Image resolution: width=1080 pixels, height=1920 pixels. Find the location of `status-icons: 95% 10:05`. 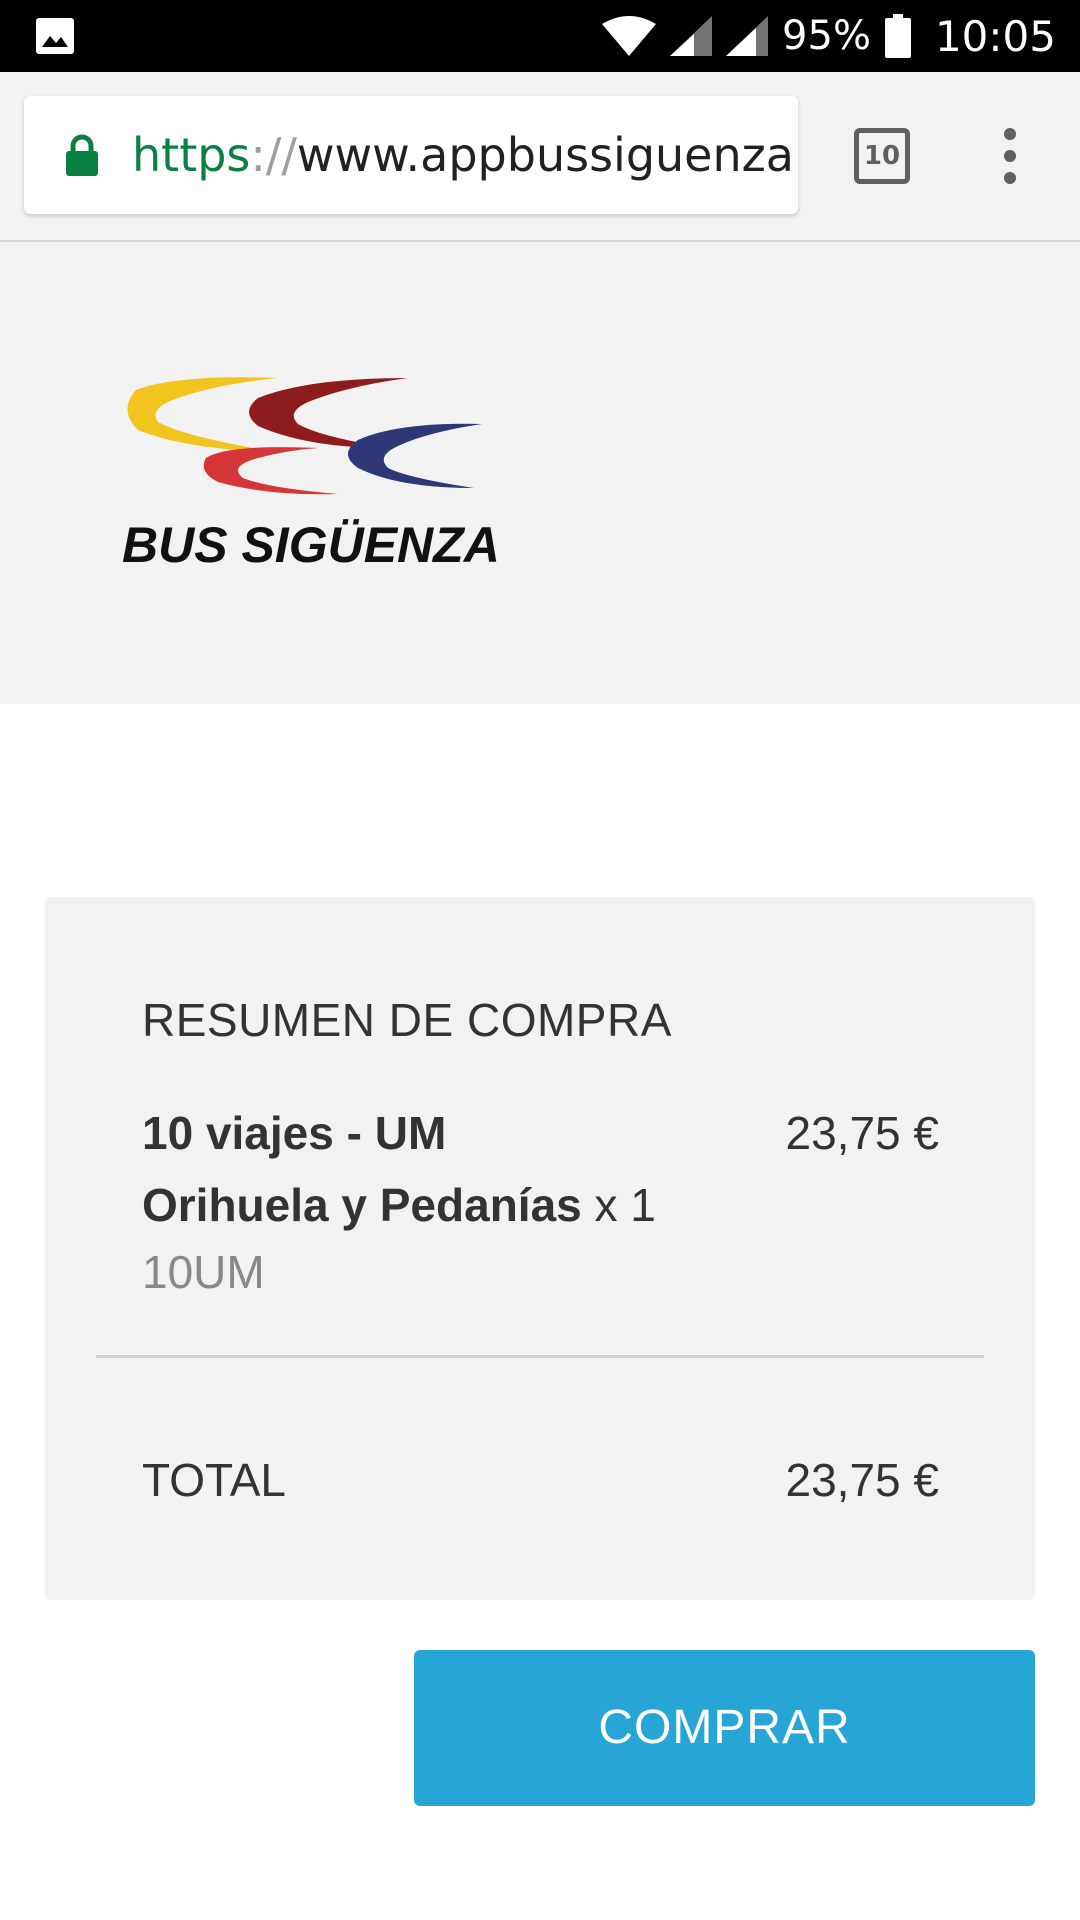

status-icons: 95% 10:05 is located at coordinates (829, 36).